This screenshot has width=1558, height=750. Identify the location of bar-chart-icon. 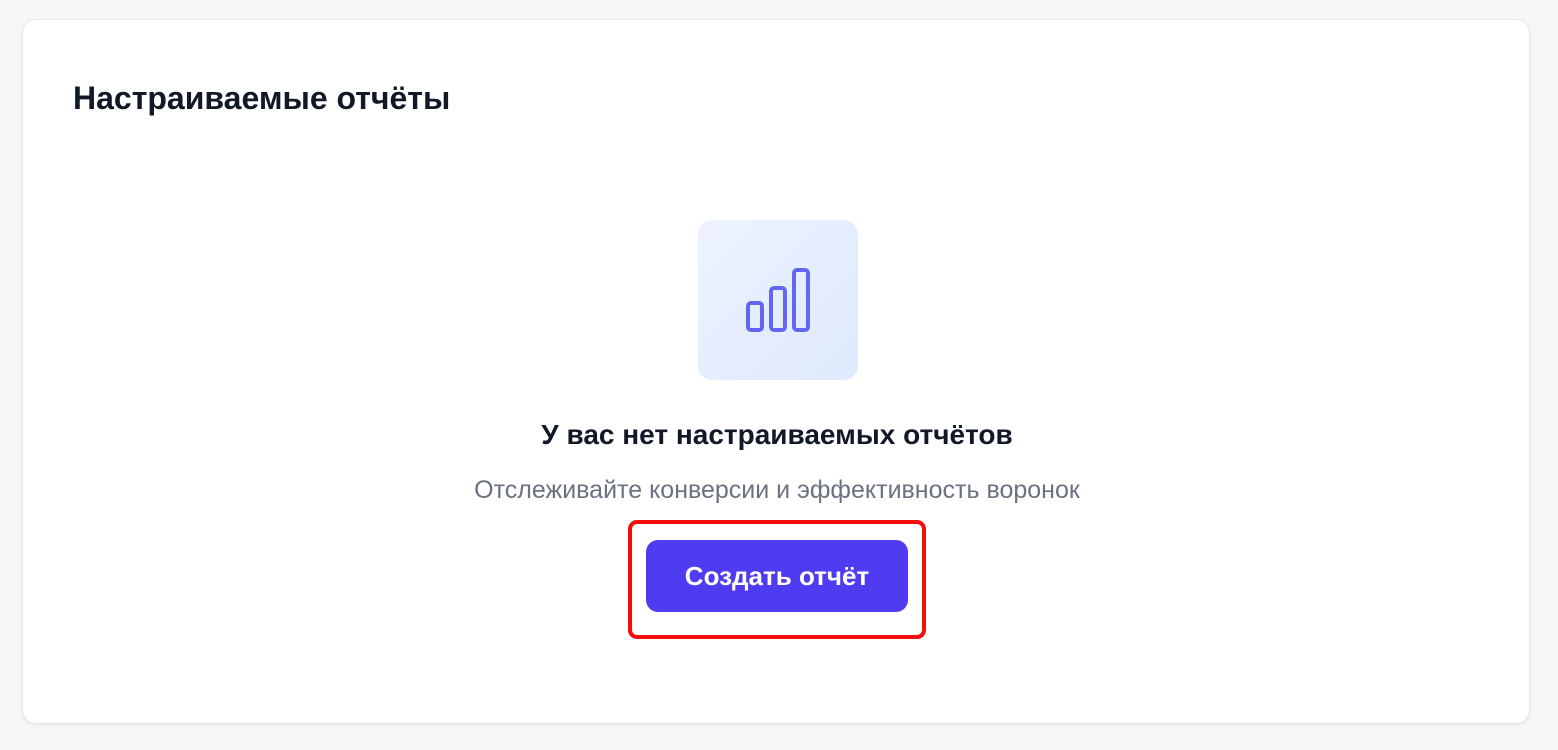
(778, 300).